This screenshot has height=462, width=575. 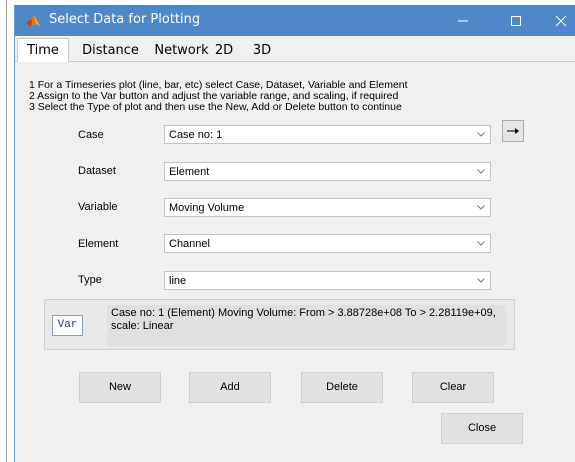 I want to click on type-label: Type, so click(x=90, y=280).